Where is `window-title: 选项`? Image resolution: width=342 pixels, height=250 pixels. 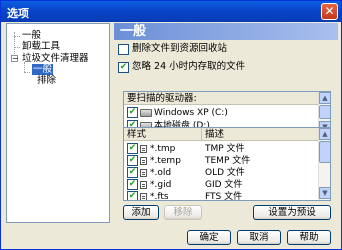
window-title: 选项 is located at coordinates (18, 13).